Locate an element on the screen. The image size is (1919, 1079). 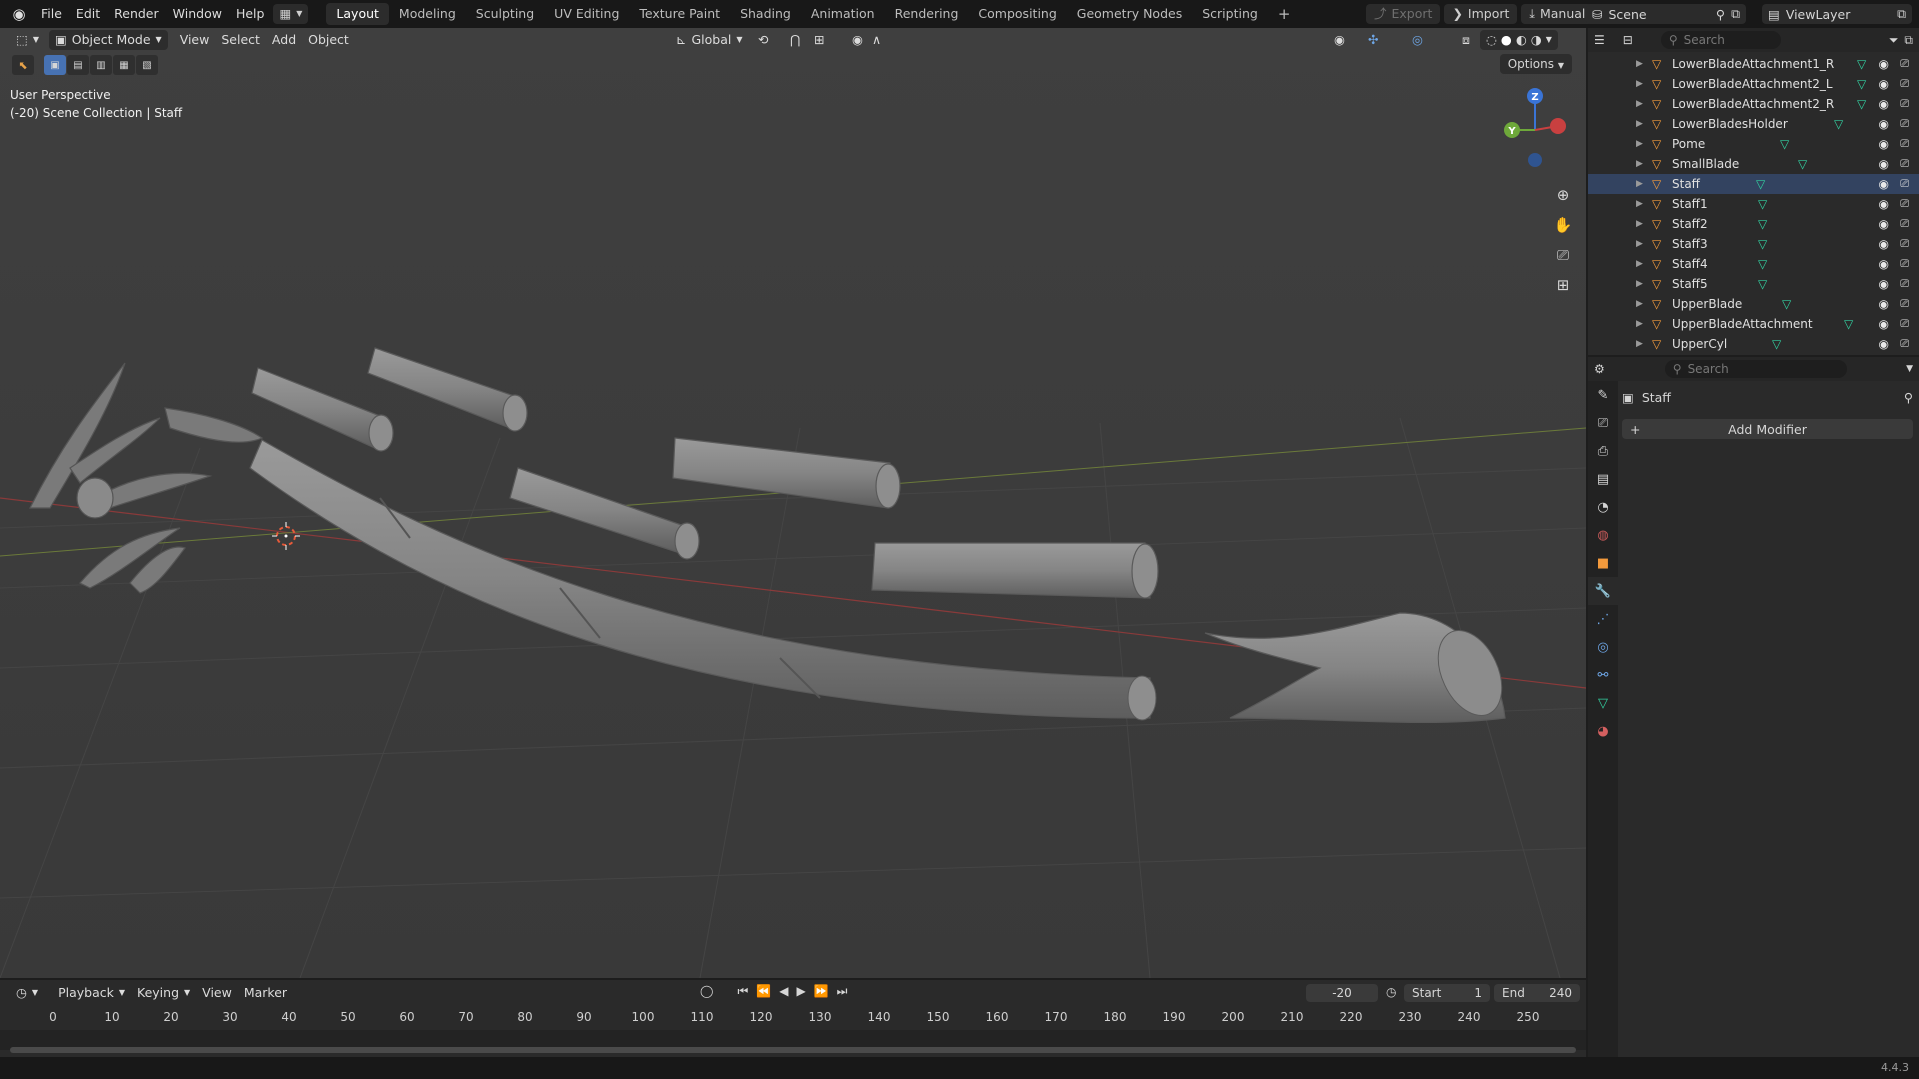
select-subtract-button: ▥ is located at coordinates (101, 65).